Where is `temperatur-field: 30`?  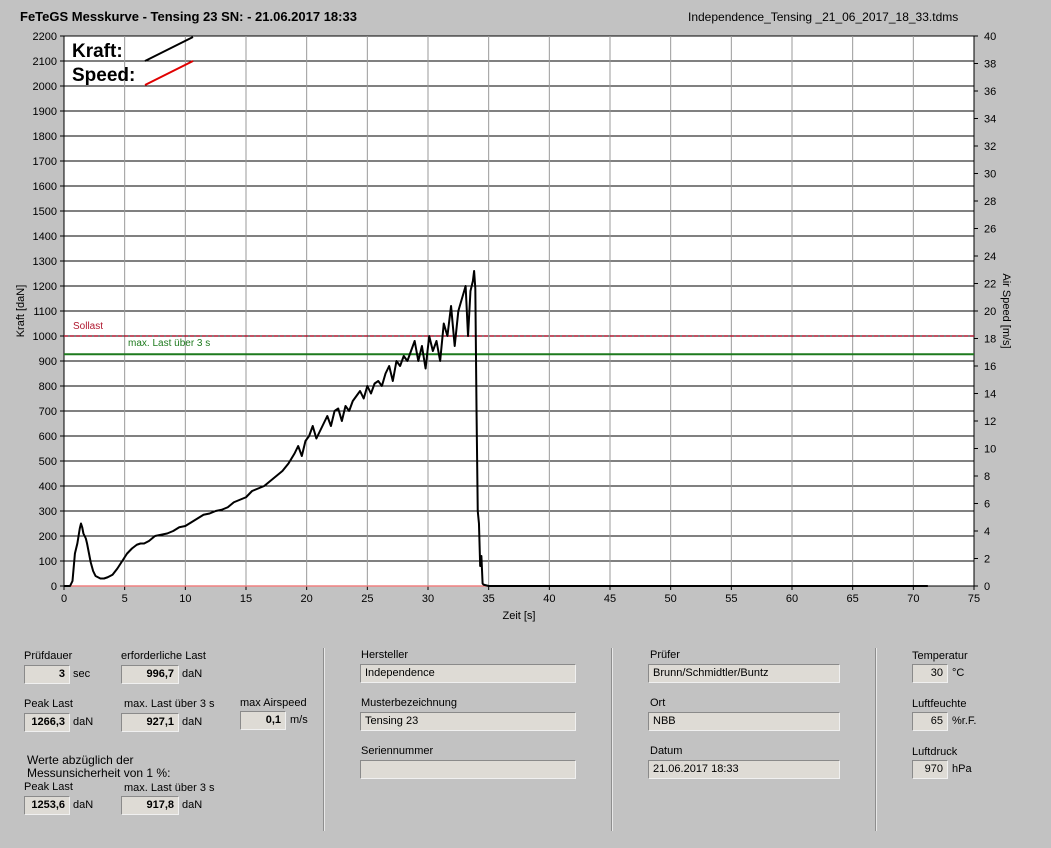
temperatur-field: 30 is located at coordinates (930, 673).